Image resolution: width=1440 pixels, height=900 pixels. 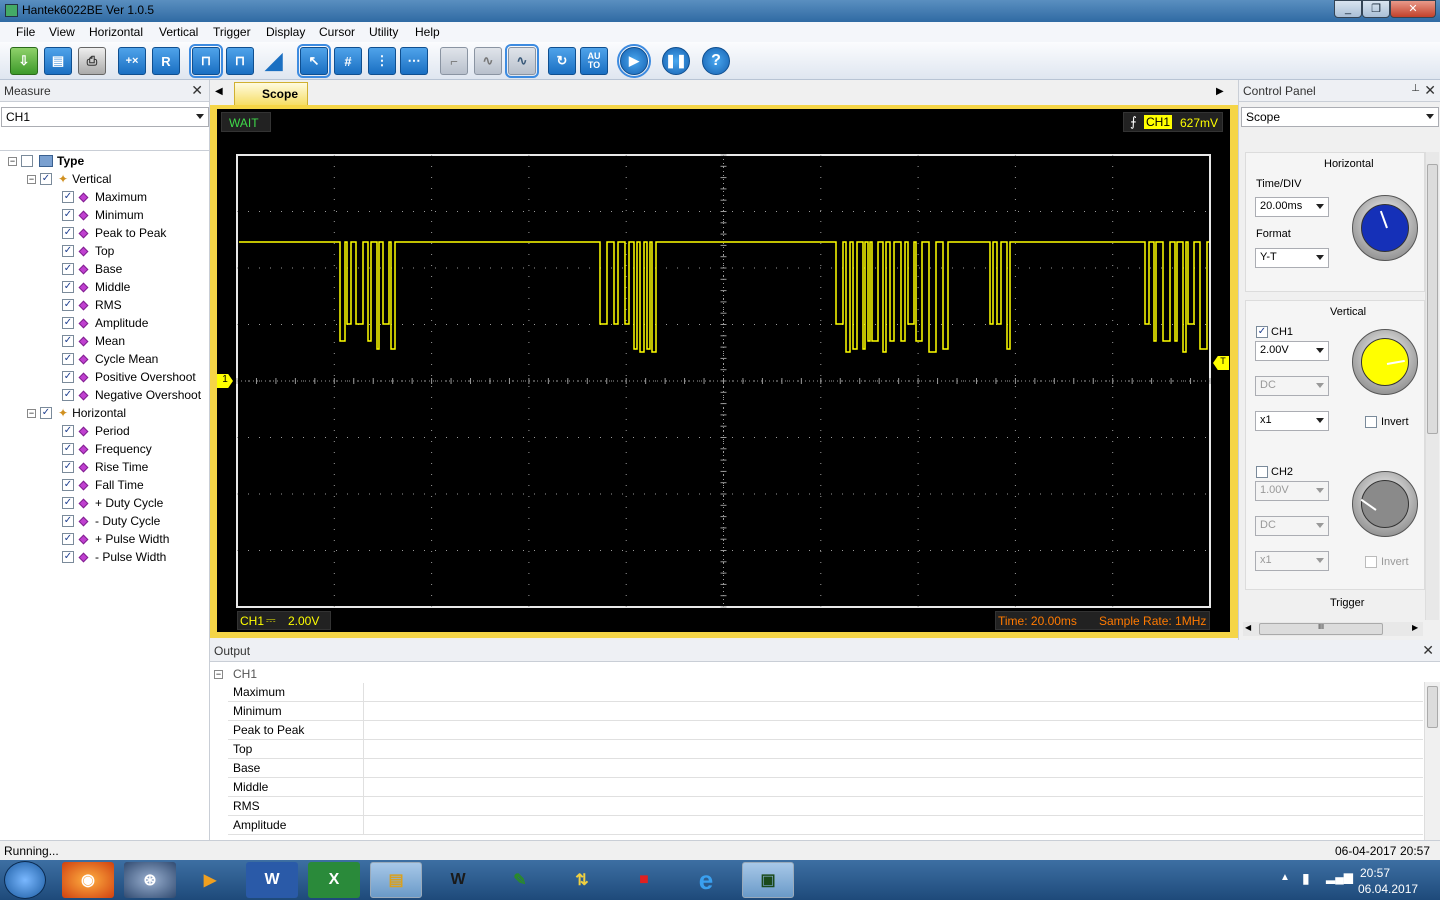 What do you see at coordinates (285, 32) in the screenshot?
I see `menu-display: Display` at bounding box center [285, 32].